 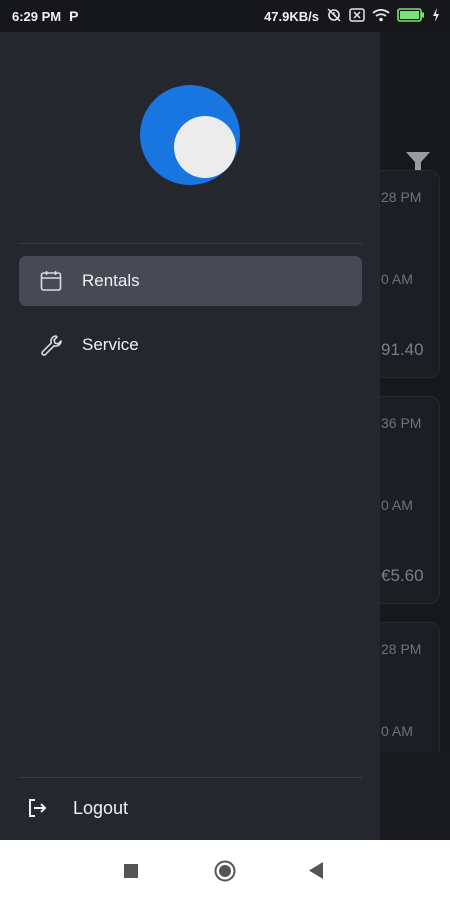 What do you see at coordinates (37, 16) in the screenshot?
I see `status-time: 6:29 PM` at bounding box center [37, 16].